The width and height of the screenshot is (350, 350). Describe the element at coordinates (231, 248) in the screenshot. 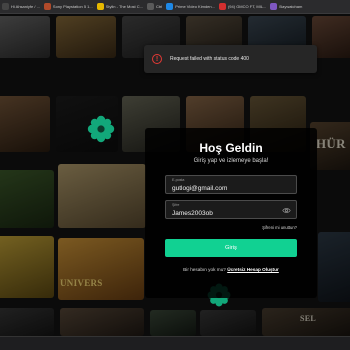

I see `login-button: Giriş` at that location.